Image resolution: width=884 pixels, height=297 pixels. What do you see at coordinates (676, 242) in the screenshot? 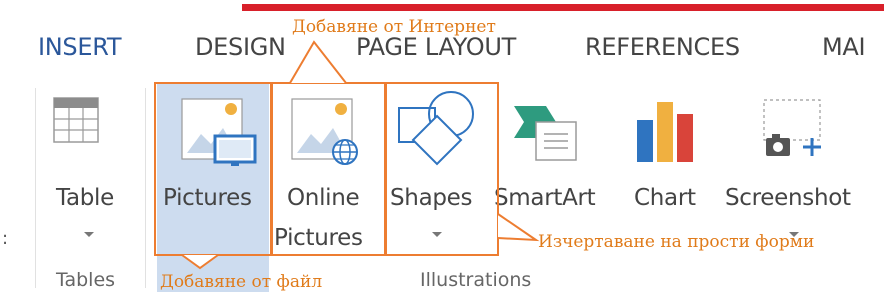
I see `shapes-annotation-text: Изчертаване на прости форми` at bounding box center [676, 242].